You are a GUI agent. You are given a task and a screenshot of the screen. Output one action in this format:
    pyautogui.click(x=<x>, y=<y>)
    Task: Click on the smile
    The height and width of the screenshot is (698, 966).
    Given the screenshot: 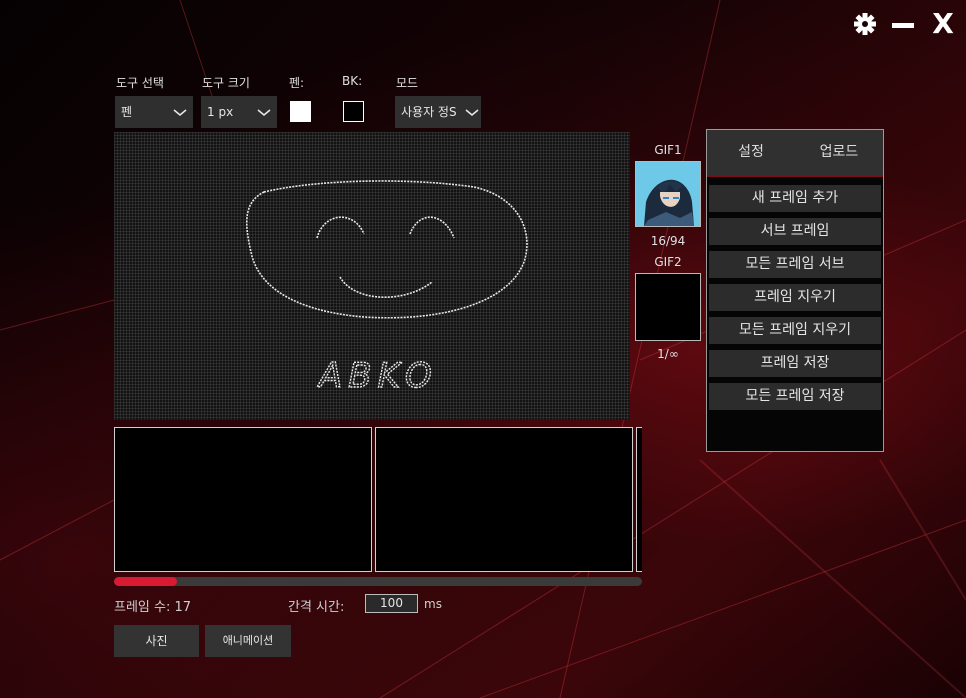 What is the action you would take?
    pyautogui.click(x=386, y=287)
    